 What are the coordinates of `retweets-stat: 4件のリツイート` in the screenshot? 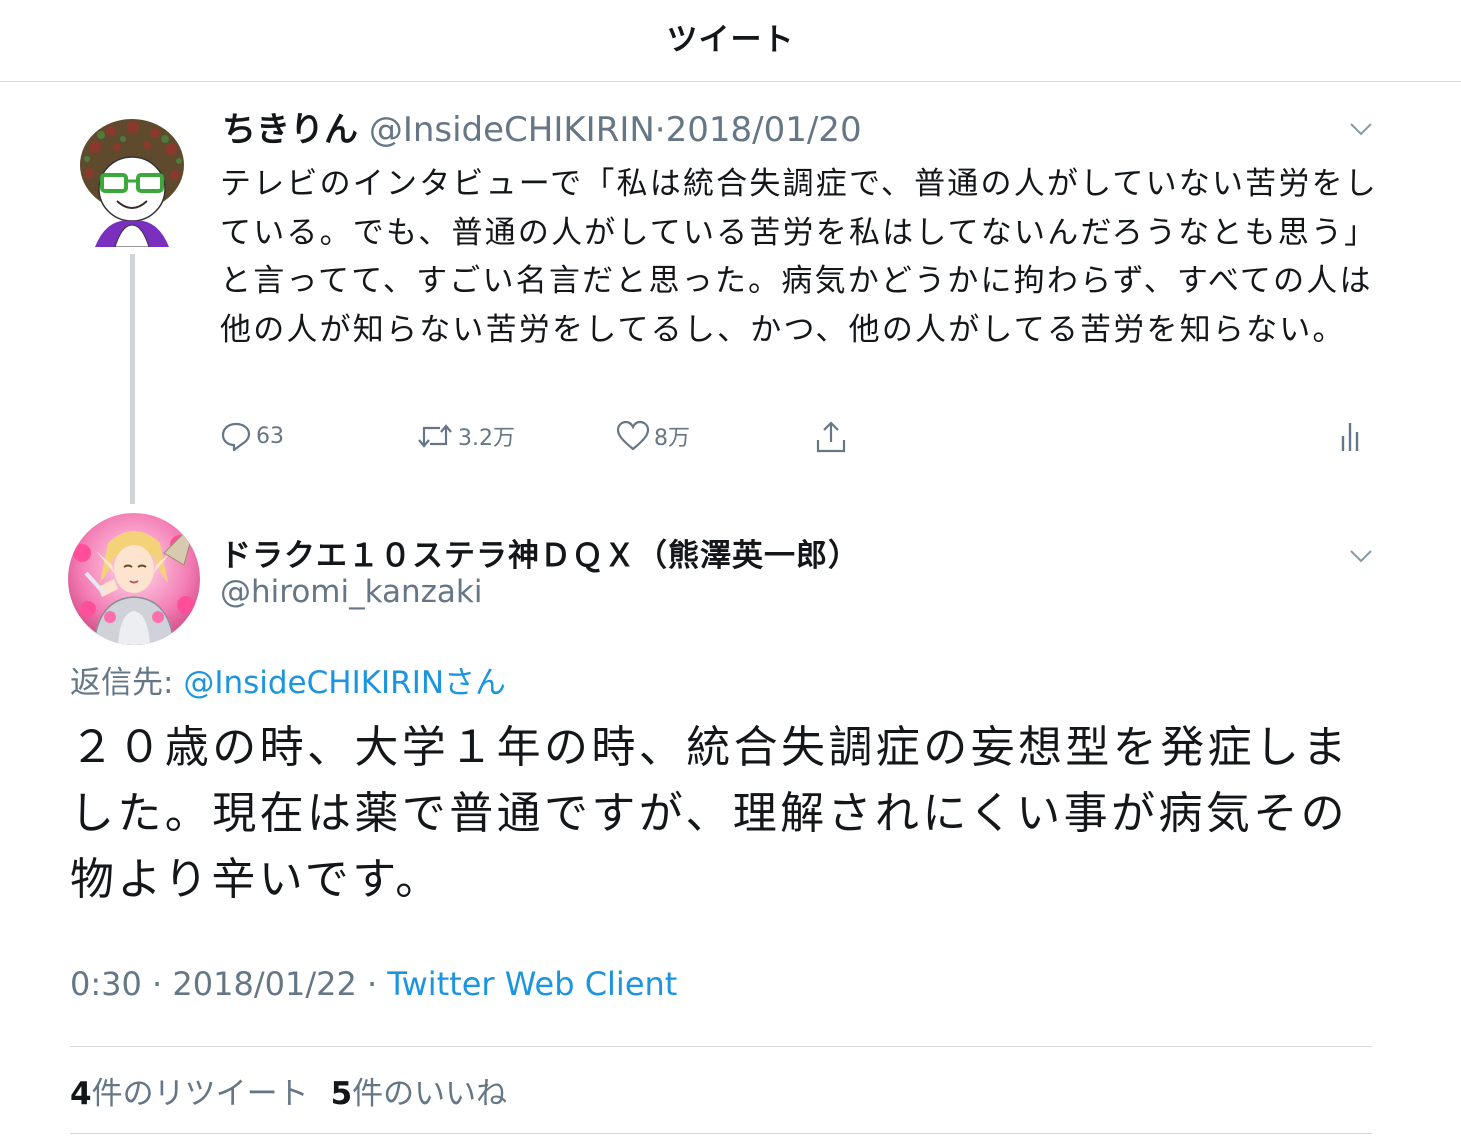 It's located at (189, 1094).